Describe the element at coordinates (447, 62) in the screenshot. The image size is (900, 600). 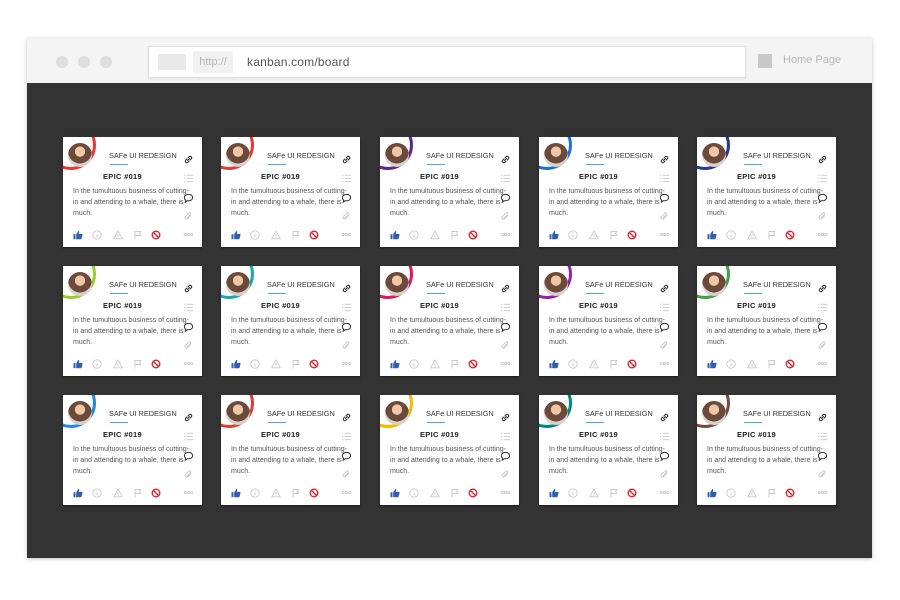
I see `address-bar: http:// kanban.com/board` at that location.